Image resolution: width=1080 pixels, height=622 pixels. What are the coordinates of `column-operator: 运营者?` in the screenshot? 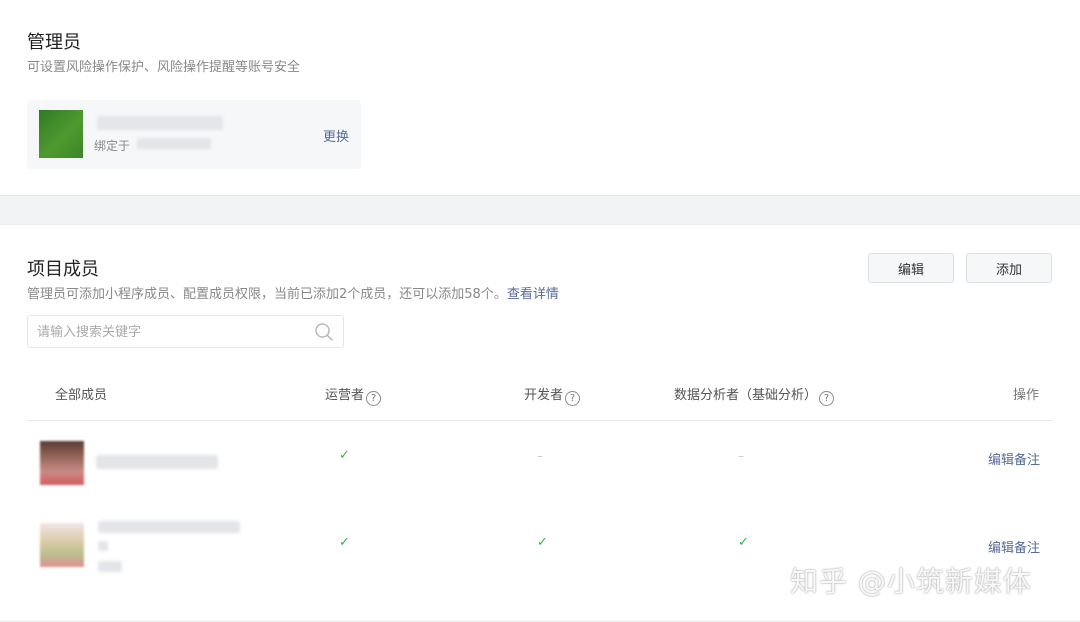 It's located at (353, 395).